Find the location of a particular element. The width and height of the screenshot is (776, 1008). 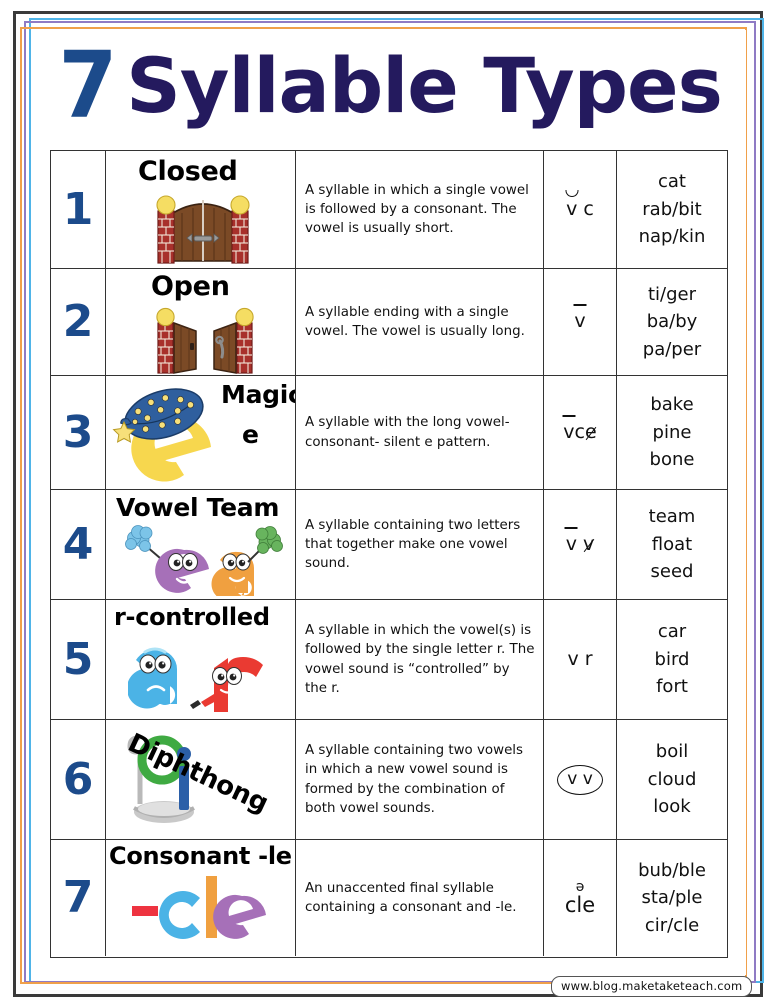

pattern-cell: ə cle is located at coordinates (580, 898).